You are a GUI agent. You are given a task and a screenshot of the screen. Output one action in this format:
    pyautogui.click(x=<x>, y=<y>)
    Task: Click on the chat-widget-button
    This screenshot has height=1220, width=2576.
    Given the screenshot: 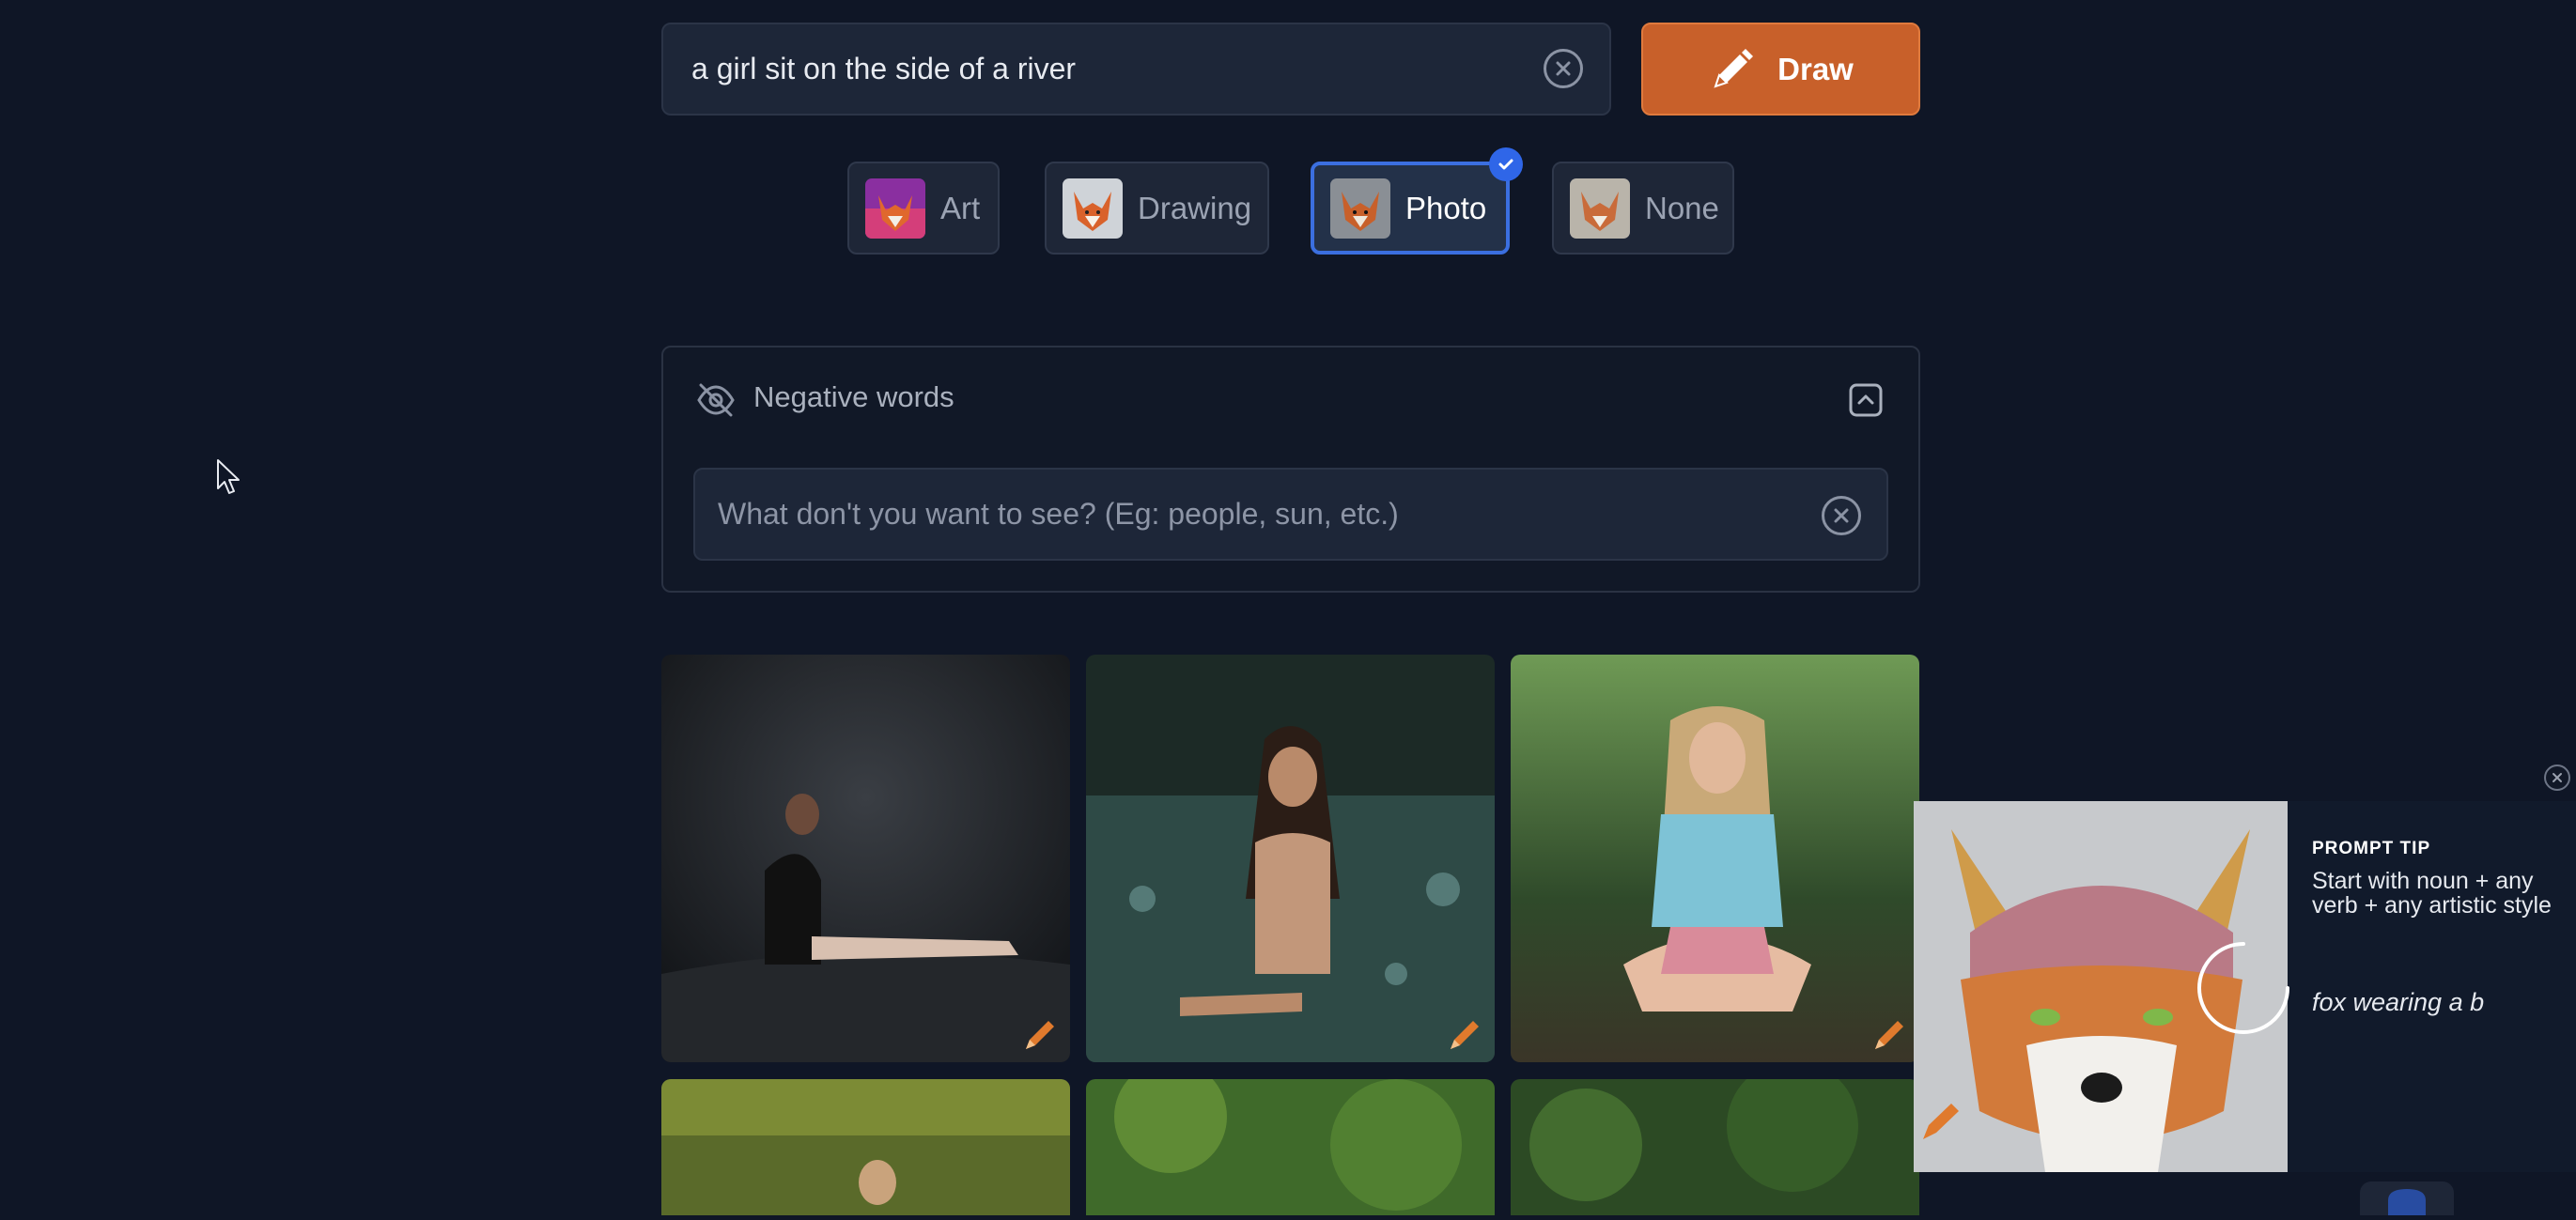 What is the action you would take?
    pyautogui.click(x=2407, y=1198)
    